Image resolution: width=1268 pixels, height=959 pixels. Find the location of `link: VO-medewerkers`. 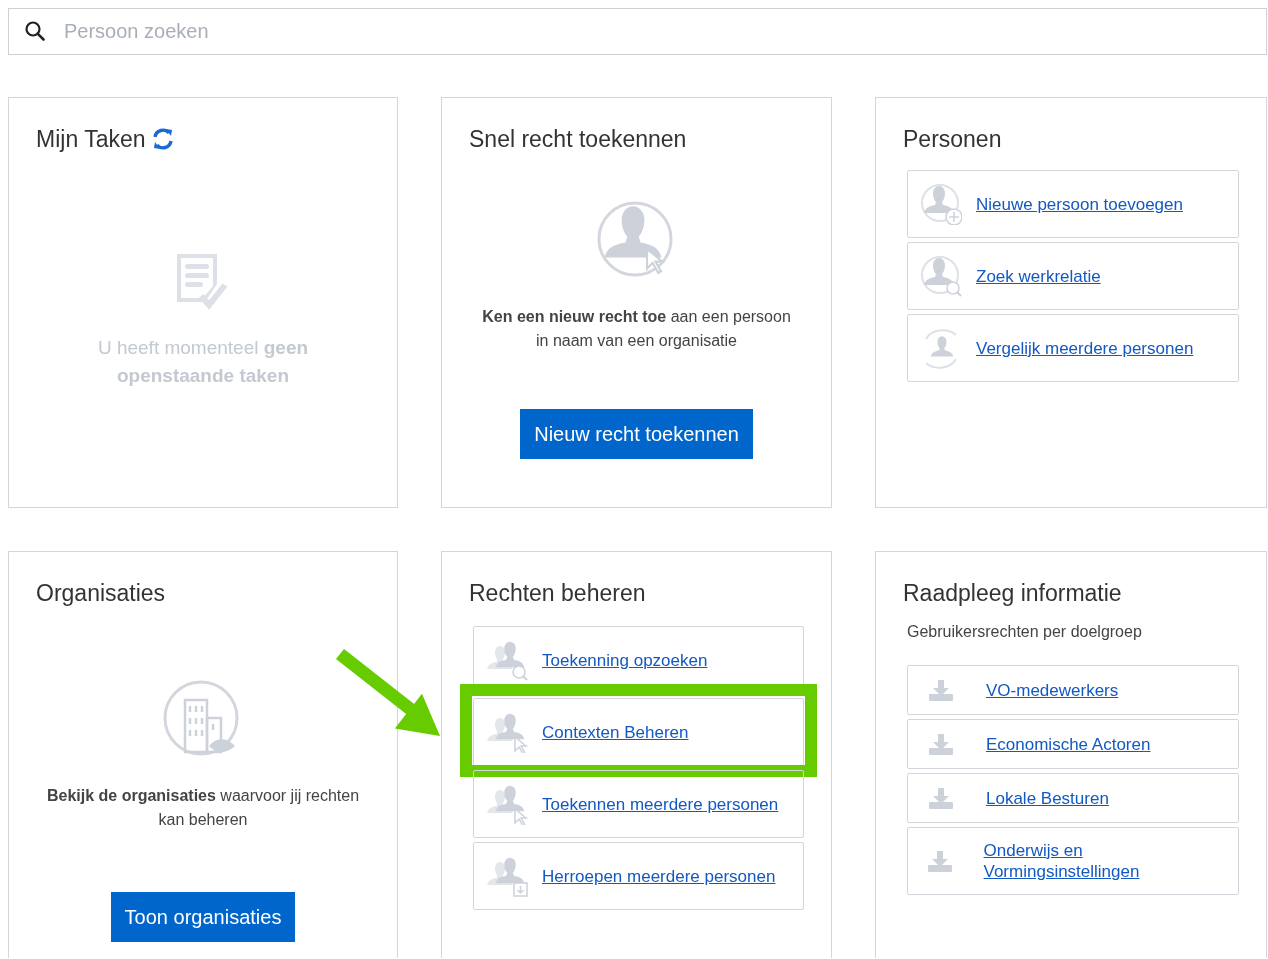

link: VO-medewerkers is located at coordinates (1052, 690).